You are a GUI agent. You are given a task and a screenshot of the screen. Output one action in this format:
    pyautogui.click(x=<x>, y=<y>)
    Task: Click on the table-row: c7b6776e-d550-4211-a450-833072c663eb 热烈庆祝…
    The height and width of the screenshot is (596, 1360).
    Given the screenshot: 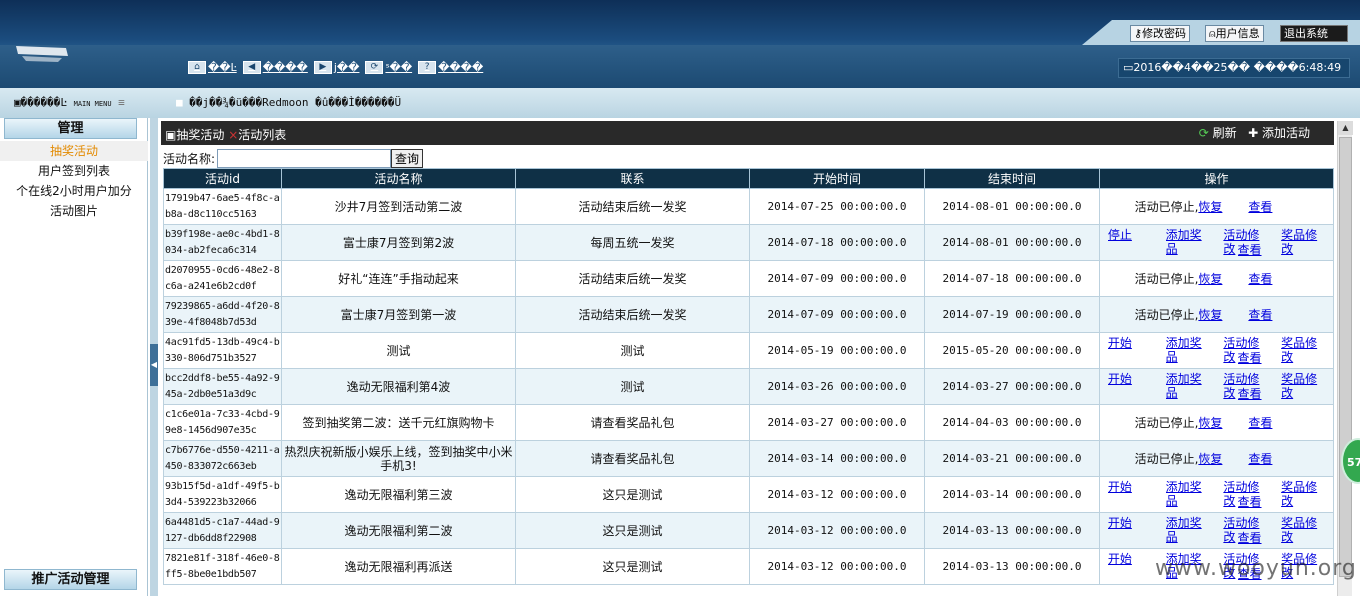 What is the action you would take?
    pyautogui.click(x=748, y=458)
    